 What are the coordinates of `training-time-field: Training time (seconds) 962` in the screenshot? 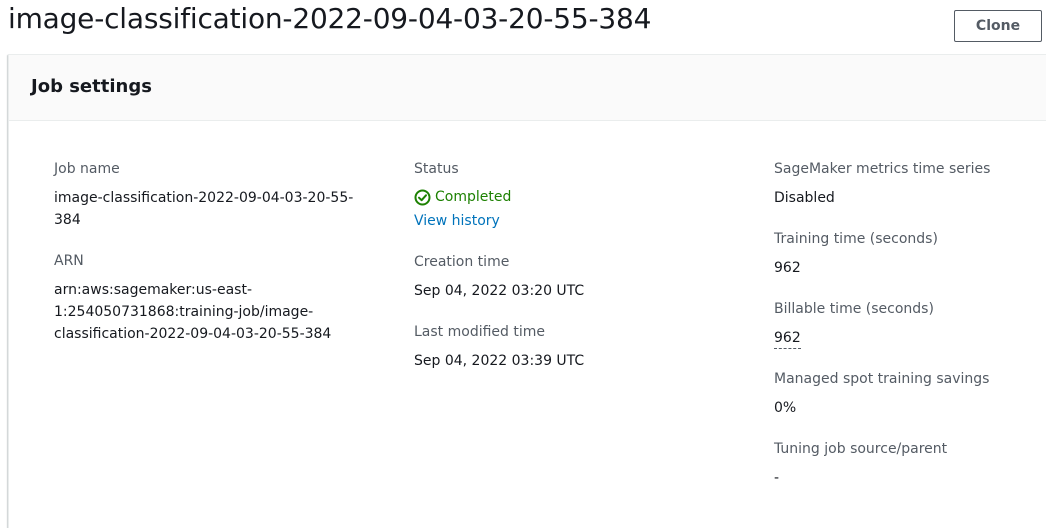 It's located at (910, 254).